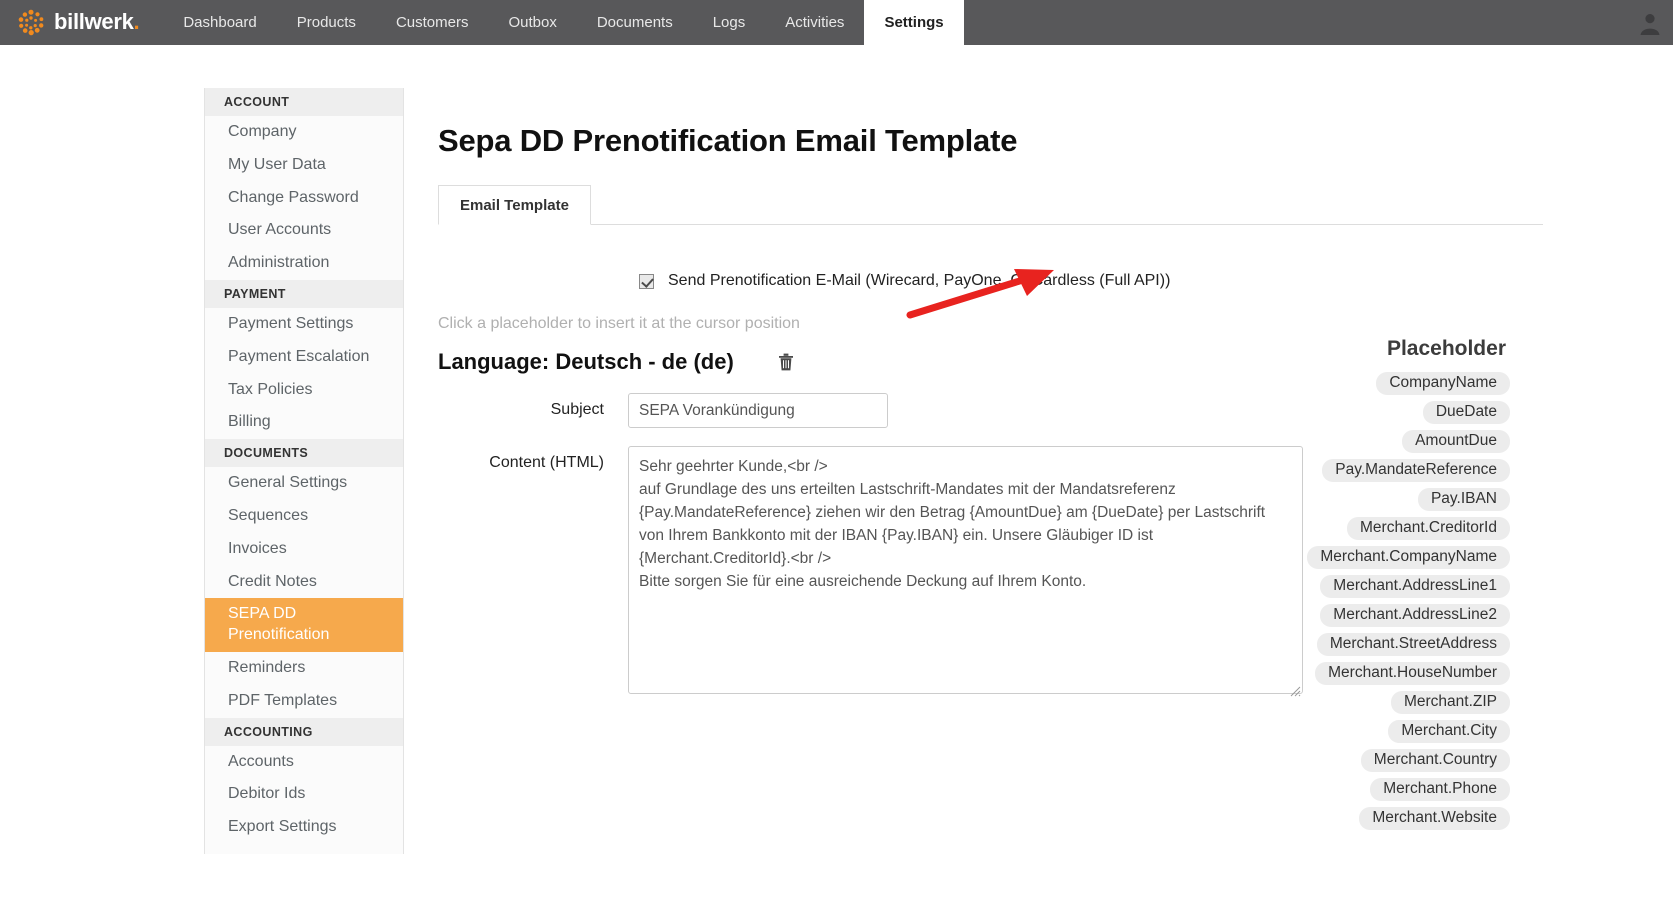 The height and width of the screenshot is (912, 1673). What do you see at coordinates (532, 22) in the screenshot?
I see `nav-item-outbox: Outbox` at bounding box center [532, 22].